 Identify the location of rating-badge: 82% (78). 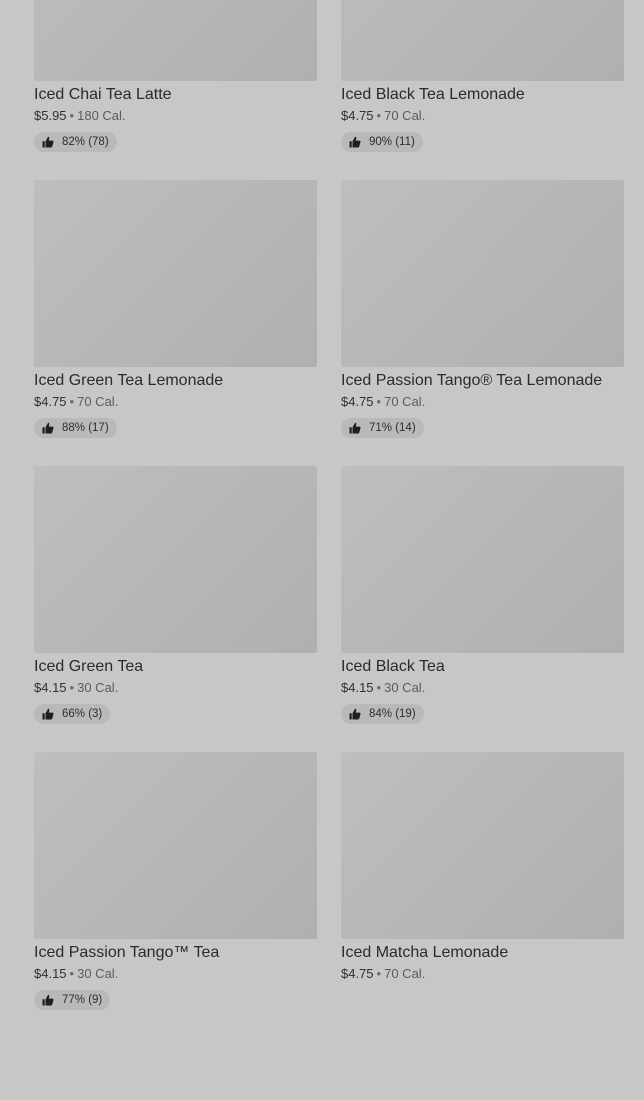
(75, 142).